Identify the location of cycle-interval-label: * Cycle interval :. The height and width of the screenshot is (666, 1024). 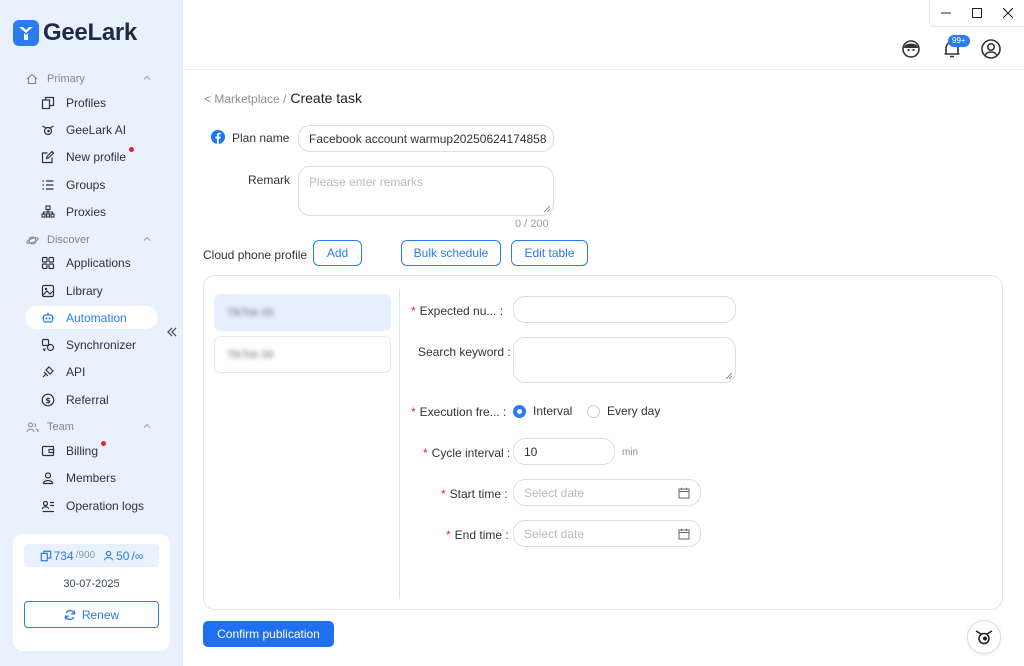
(467, 453).